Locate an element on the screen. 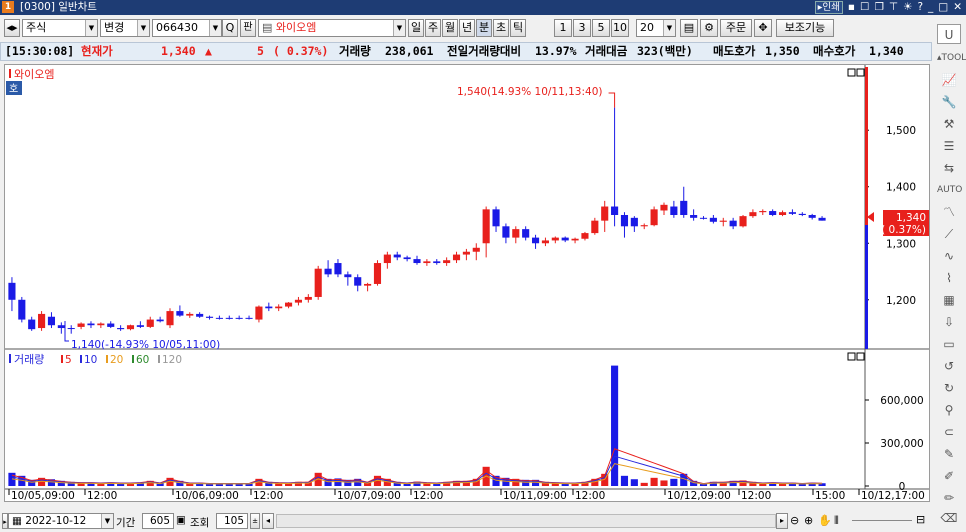  zigzag-icon: ⌇ is located at coordinates (949, 278).